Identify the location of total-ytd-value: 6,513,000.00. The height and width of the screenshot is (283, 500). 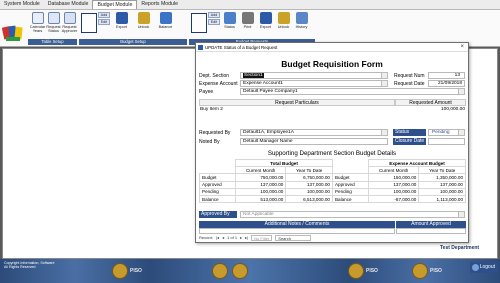
(309, 199).